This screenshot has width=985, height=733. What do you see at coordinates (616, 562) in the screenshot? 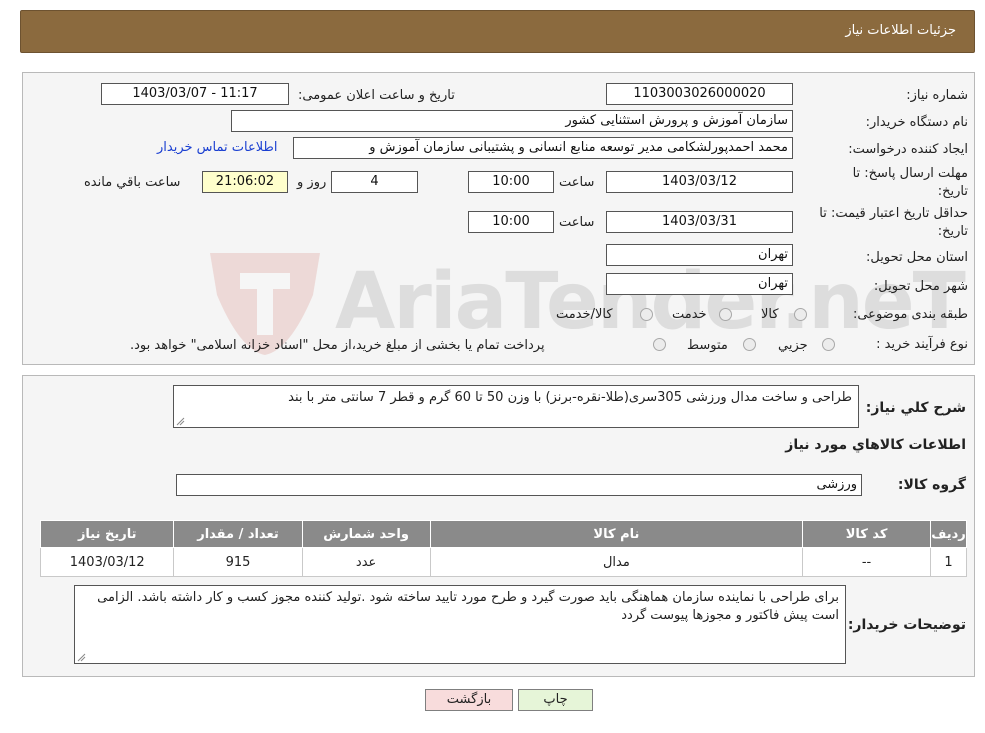
I see `cell-name: مدال` at bounding box center [616, 562].